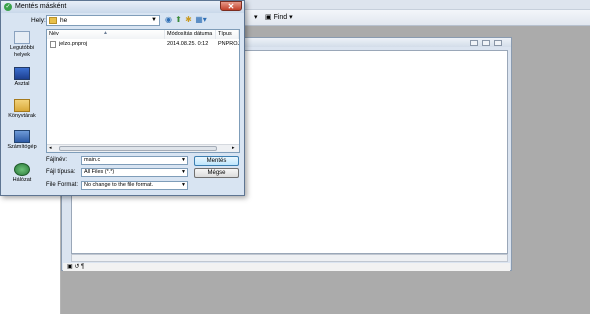 This screenshot has height=314, width=590. What do you see at coordinates (474, 43) in the screenshot?
I see `minimize-button` at bounding box center [474, 43].